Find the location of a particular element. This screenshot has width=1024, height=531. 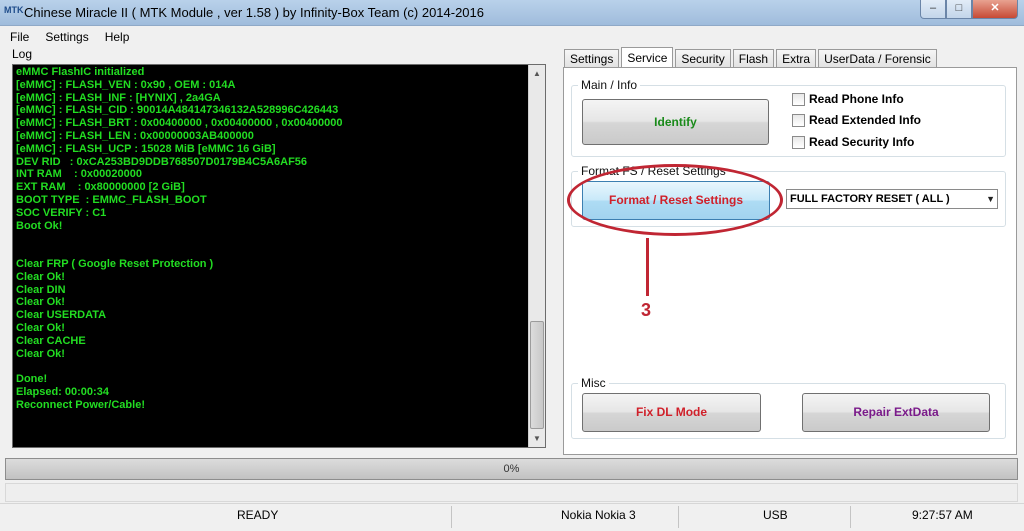

status-port: USB is located at coordinates (775, 515).